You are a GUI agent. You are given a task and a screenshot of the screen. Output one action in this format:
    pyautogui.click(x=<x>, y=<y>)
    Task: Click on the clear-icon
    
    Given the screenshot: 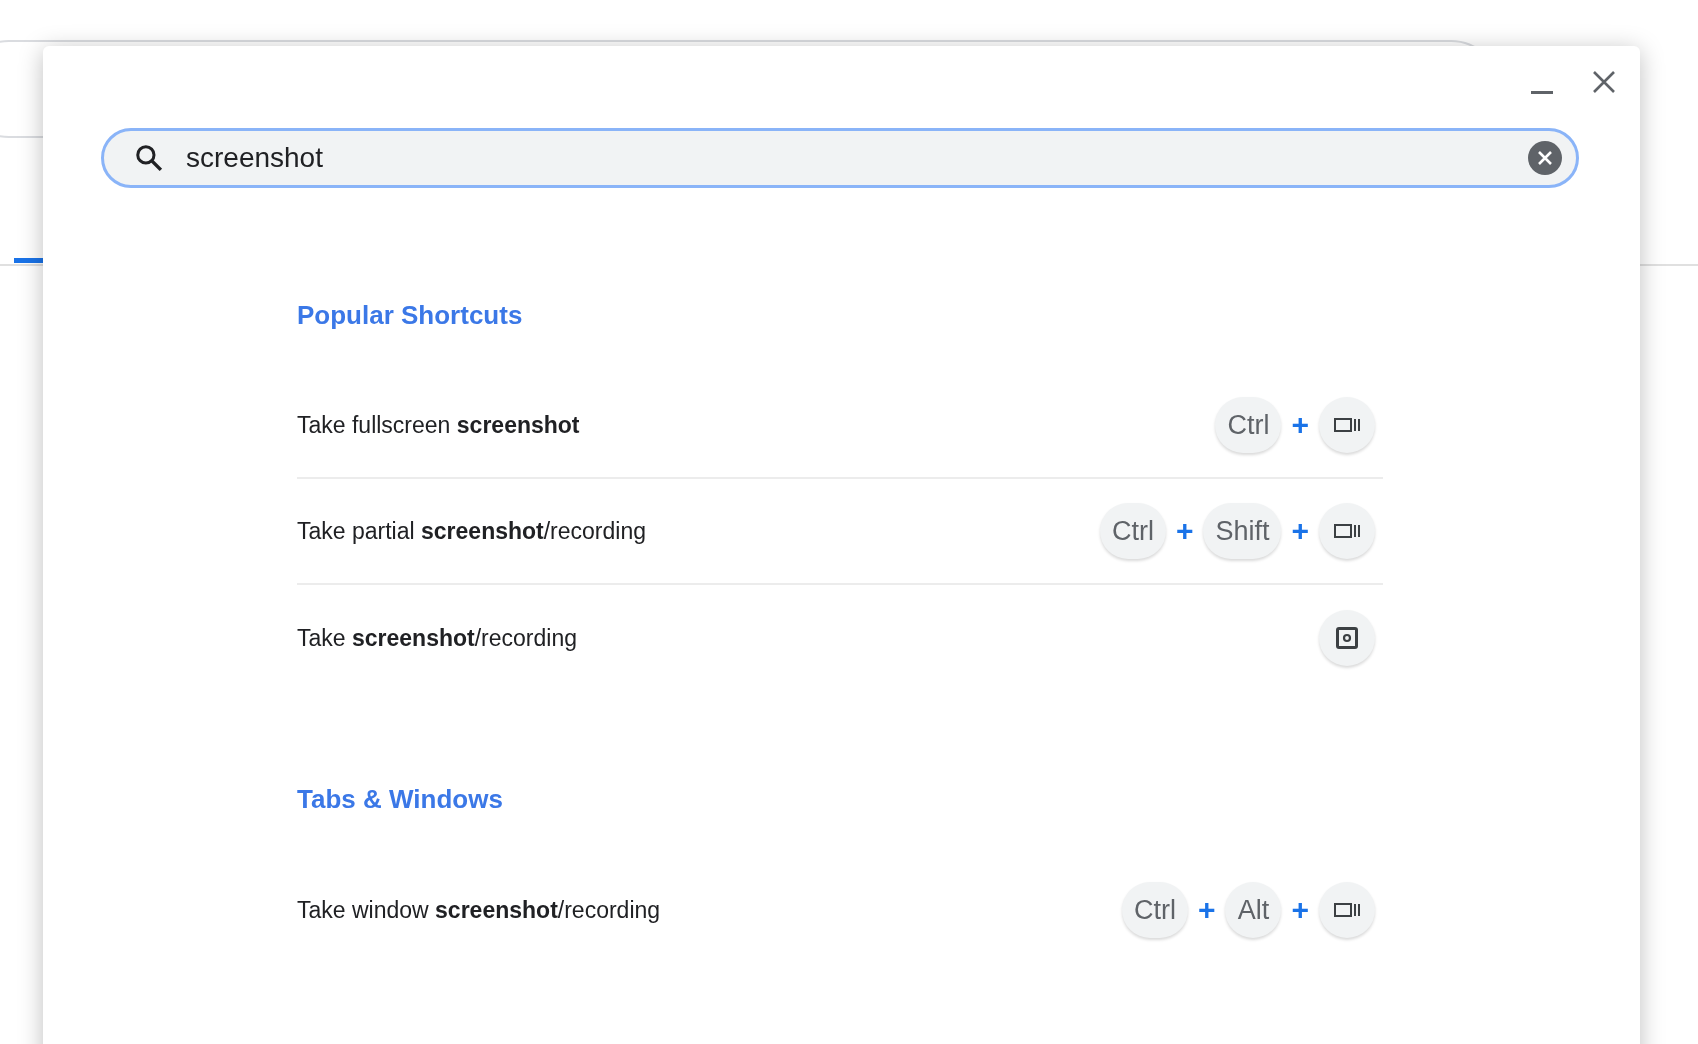 What is the action you would take?
    pyautogui.click(x=1545, y=158)
    